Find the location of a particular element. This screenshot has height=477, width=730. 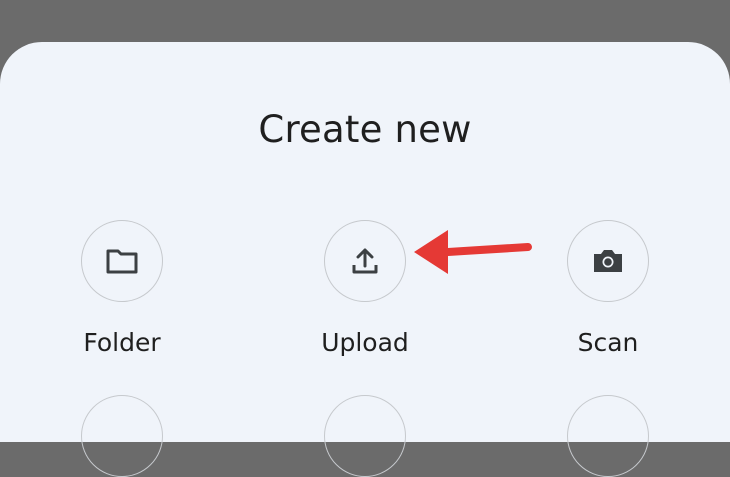

folder-button is located at coordinates (122, 261).